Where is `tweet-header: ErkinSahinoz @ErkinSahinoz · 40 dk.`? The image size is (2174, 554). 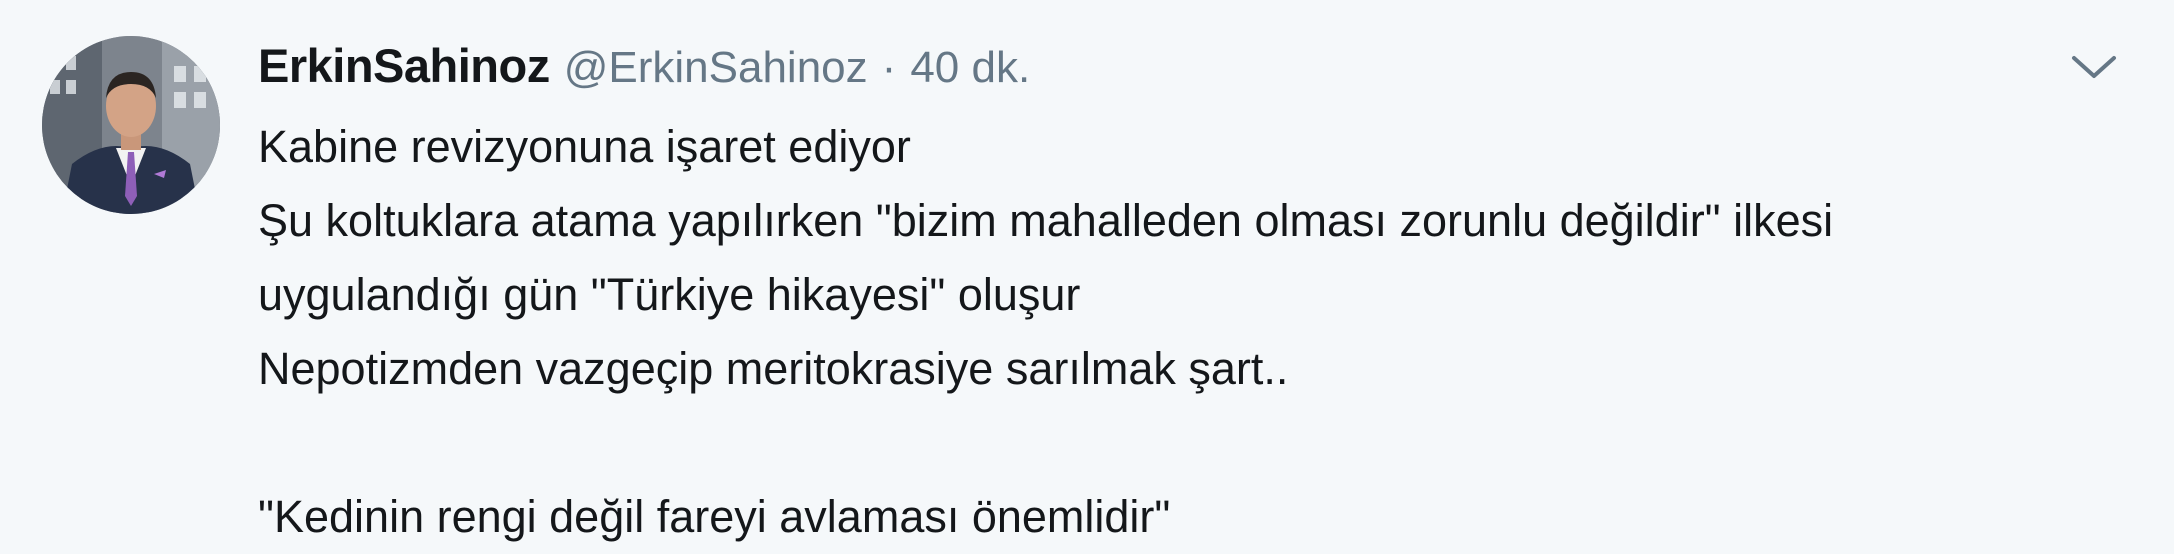
tweet-header: ErkinSahinoz @ErkinSahinoz · 40 dk. is located at coordinates (644, 66).